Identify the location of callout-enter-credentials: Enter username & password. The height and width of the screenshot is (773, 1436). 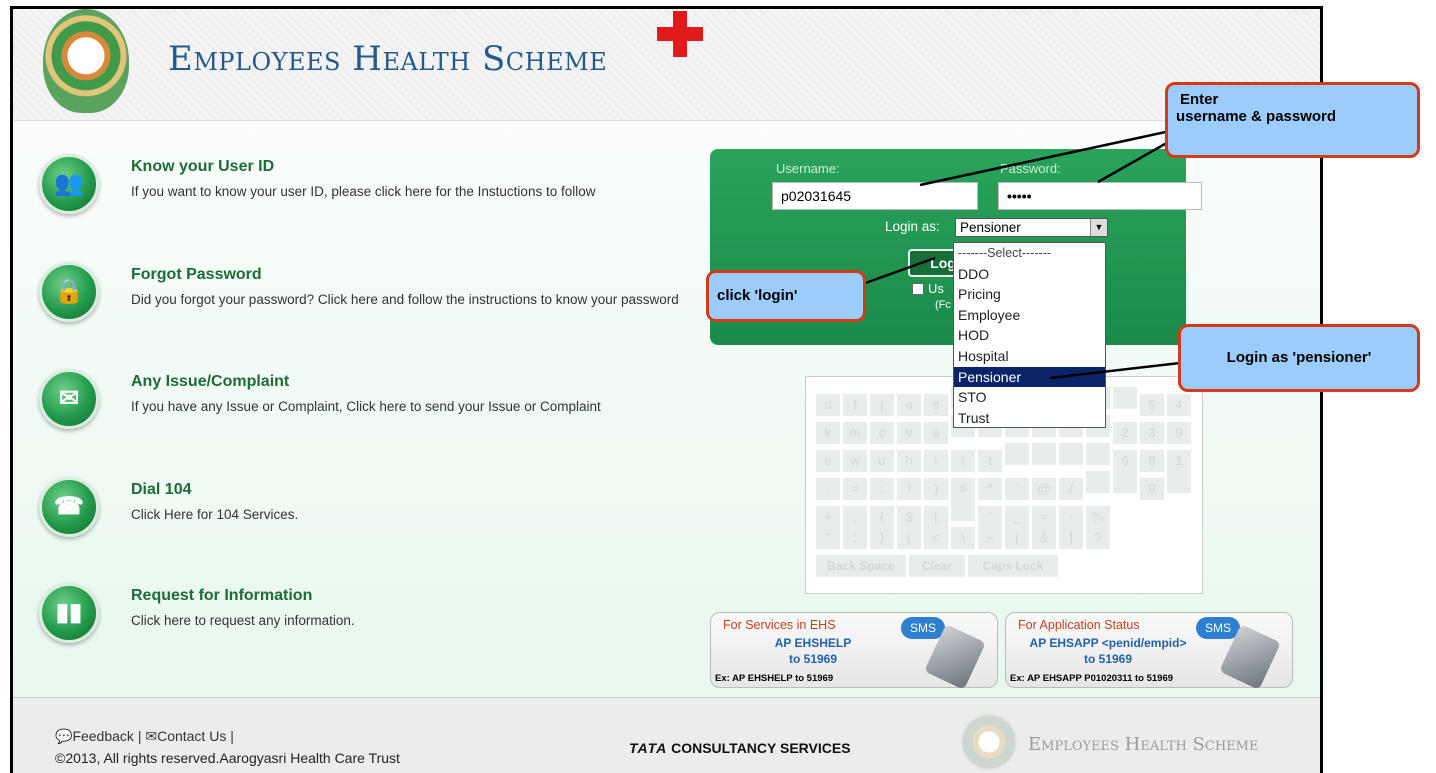
(1292, 120).